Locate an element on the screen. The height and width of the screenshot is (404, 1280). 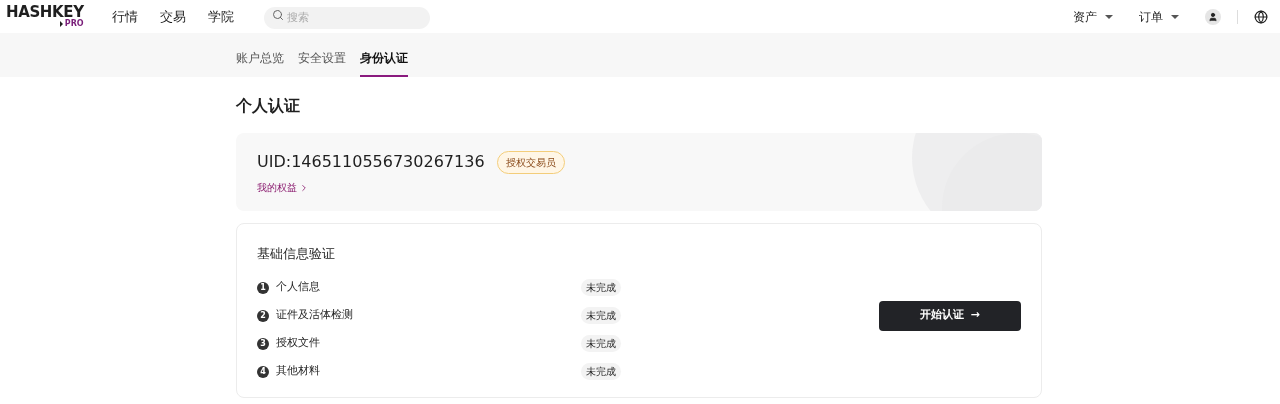
step-label: 证件及活体检测 is located at coordinates (315, 315).